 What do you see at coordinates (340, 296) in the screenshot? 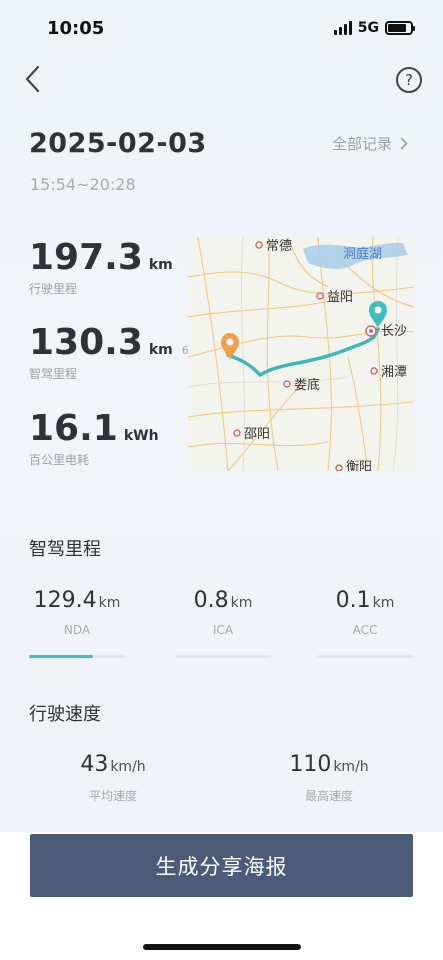
I see `map-label-yiyang: 益阳` at bounding box center [340, 296].